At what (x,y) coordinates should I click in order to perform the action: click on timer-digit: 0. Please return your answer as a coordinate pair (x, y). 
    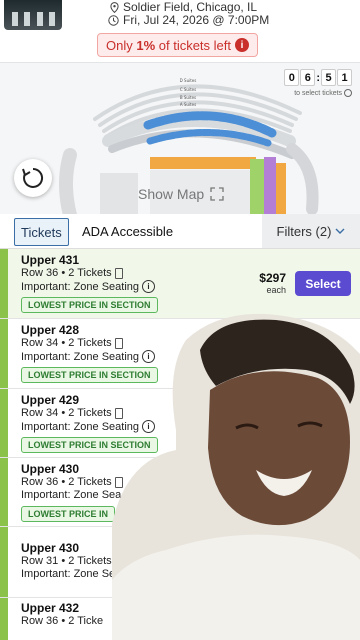
    Looking at the image, I should click on (292, 77).